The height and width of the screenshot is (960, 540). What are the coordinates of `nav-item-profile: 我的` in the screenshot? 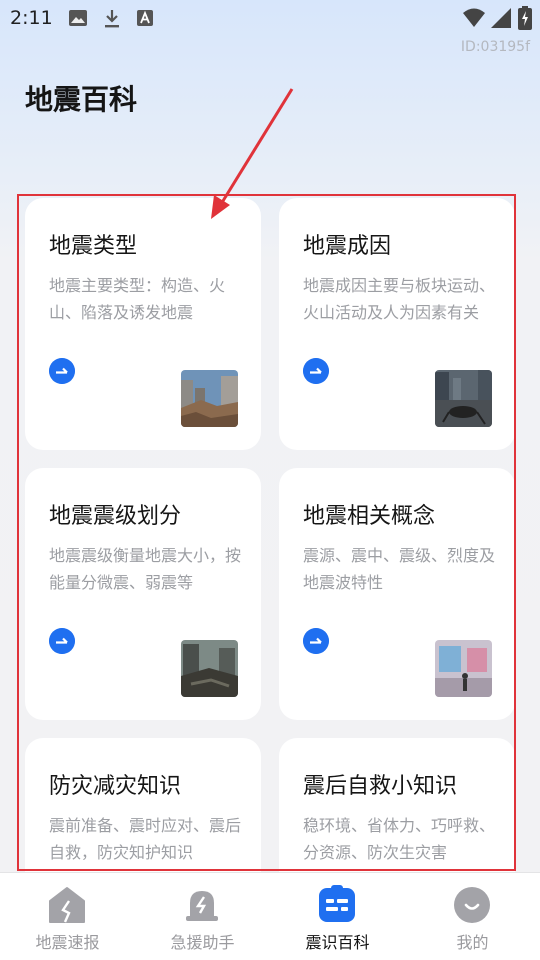 It's located at (472, 916).